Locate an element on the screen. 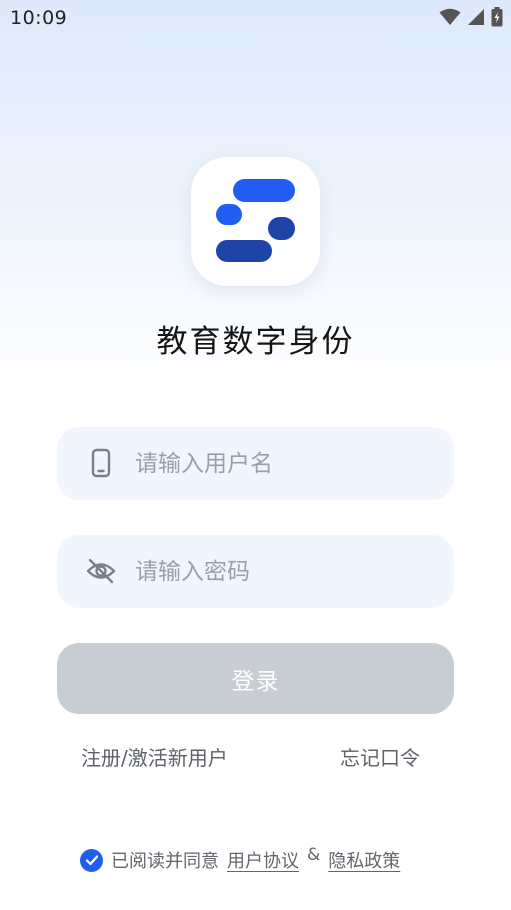 The image size is (511, 910). status-icons is located at coordinates (471, 17).